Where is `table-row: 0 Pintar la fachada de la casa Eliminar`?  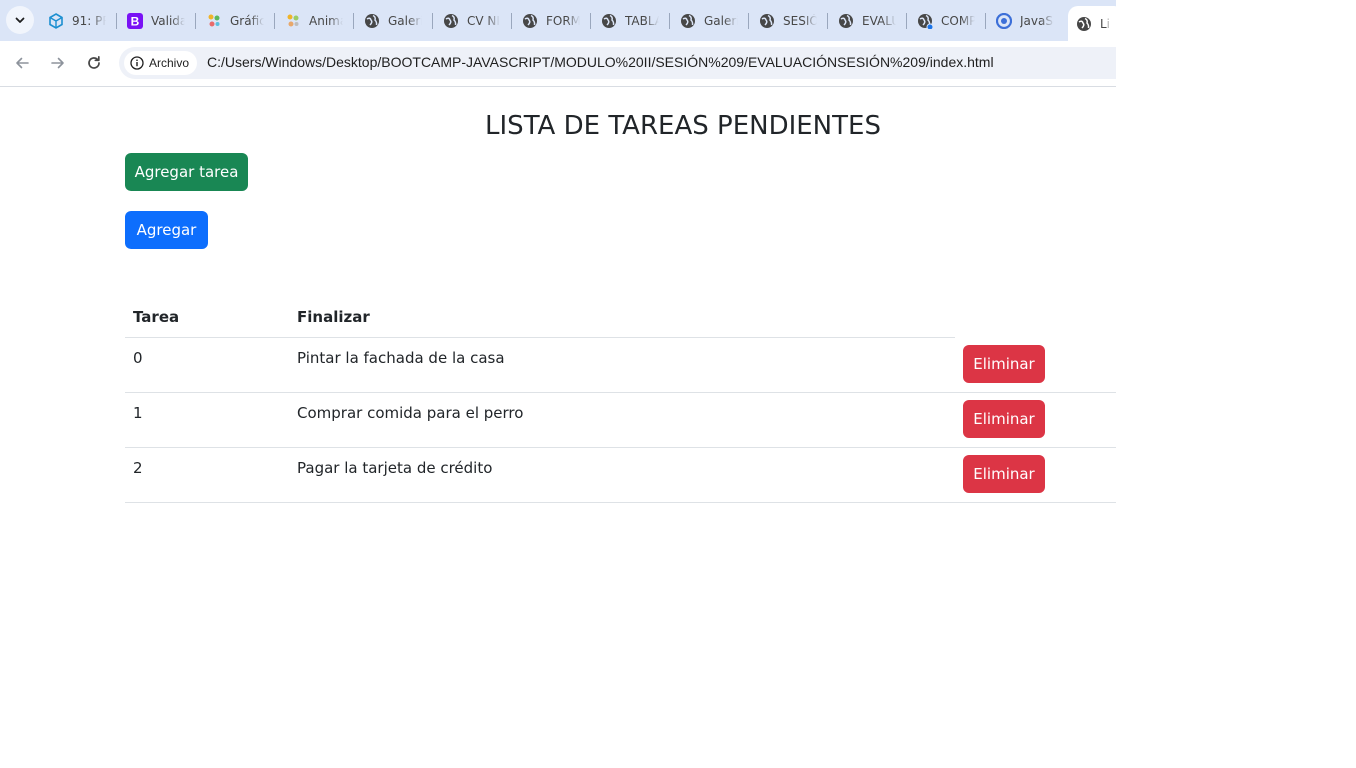 table-row: 0 Pintar la fachada de la casa Eliminar is located at coordinates (620, 365).